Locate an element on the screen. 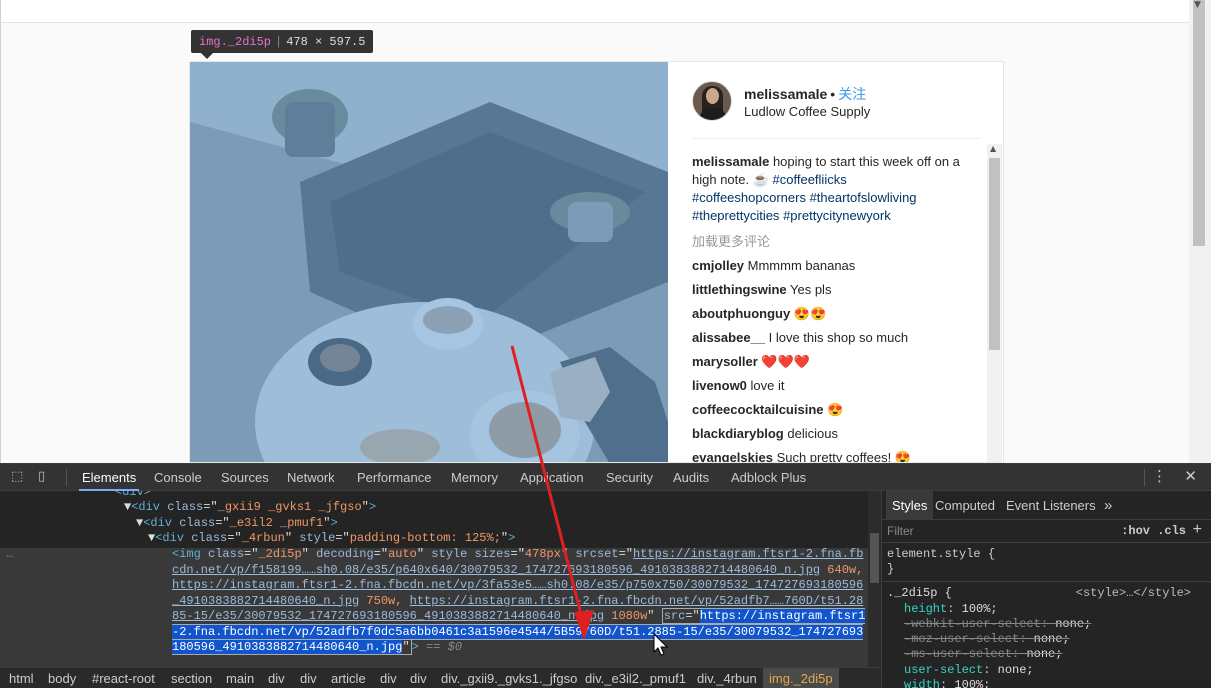 Image resolution: width=1211 pixels, height=688 pixels. location-link: Ludlow Coffee Supply is located at coordinates (807, 111).